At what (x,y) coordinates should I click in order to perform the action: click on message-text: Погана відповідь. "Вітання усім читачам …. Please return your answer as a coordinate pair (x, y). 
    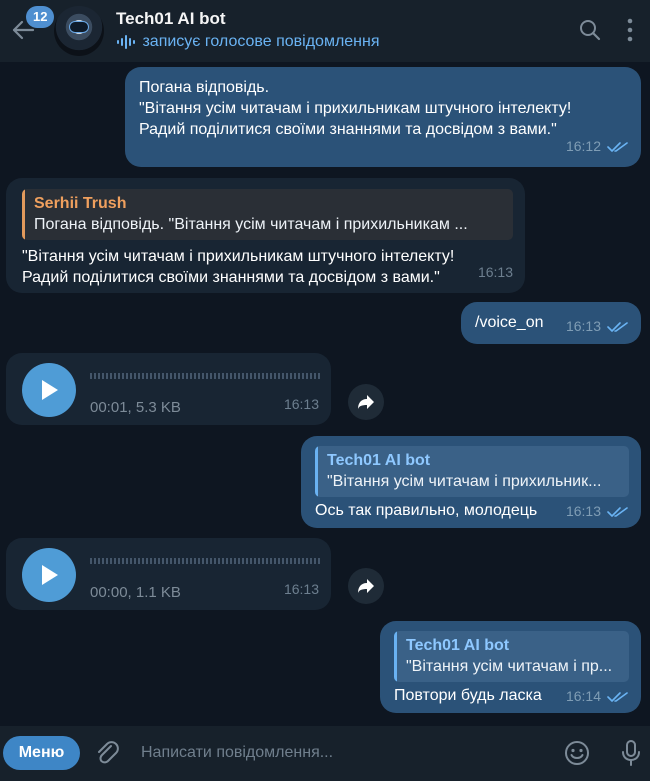
    Looking at the image, I should click on (355, 108).